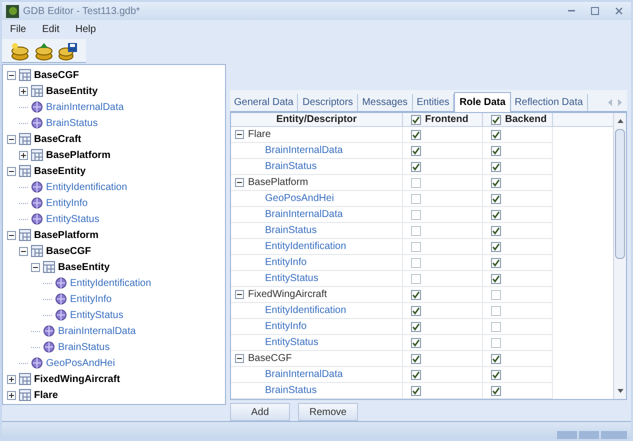 This screenshot has height=441, width=633. What do you see at coordinates (85, 29) in the screenshot?
I see `menu-item: Help` at bounding box center [85, 29].